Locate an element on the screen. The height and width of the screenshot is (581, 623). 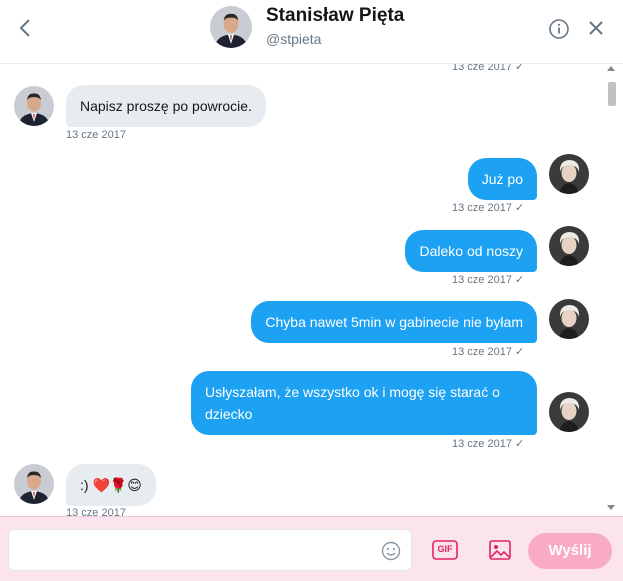
image-icon is located at coordinates (500, 550).